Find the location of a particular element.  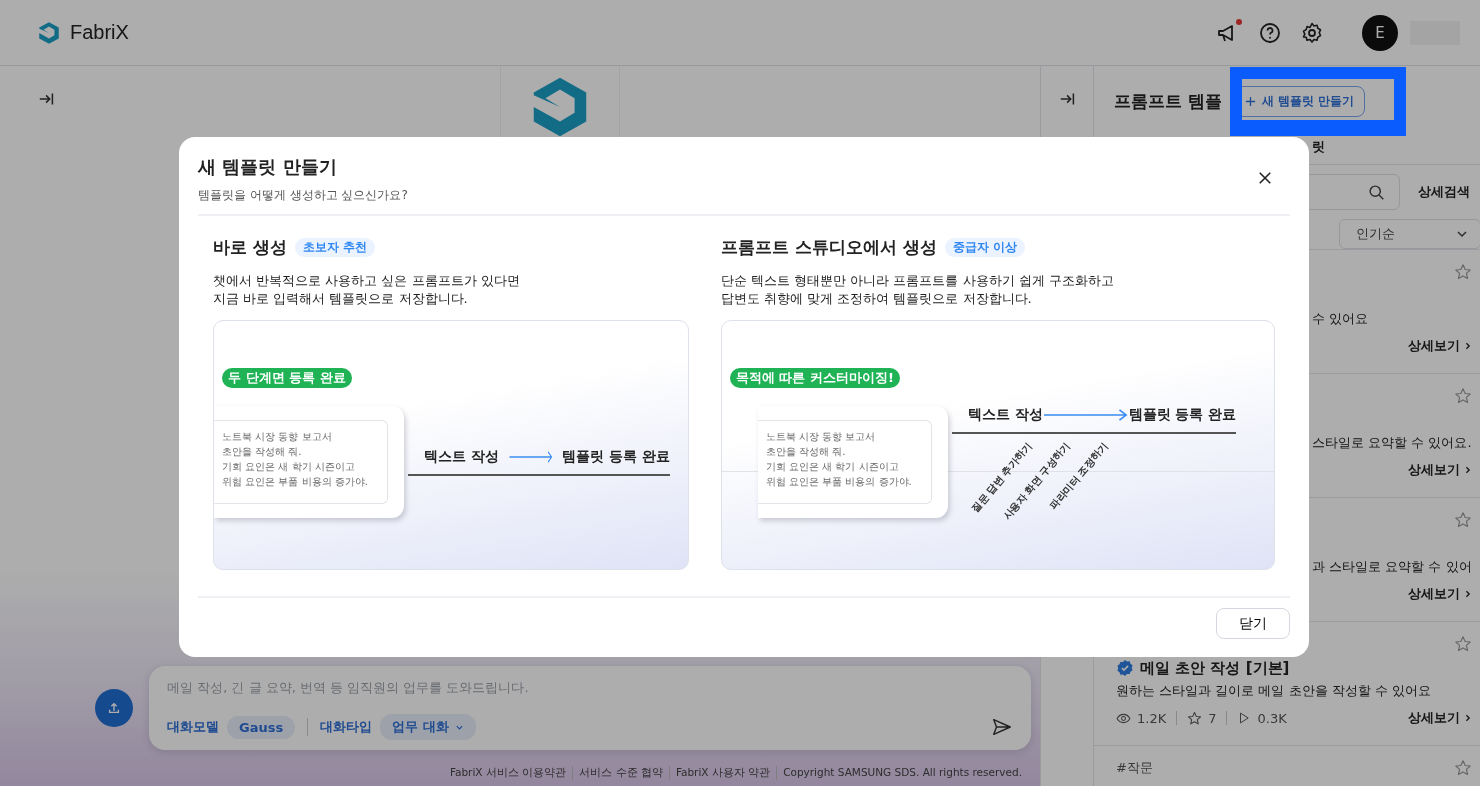

settings-icon is located at coordinates (1312, 32).